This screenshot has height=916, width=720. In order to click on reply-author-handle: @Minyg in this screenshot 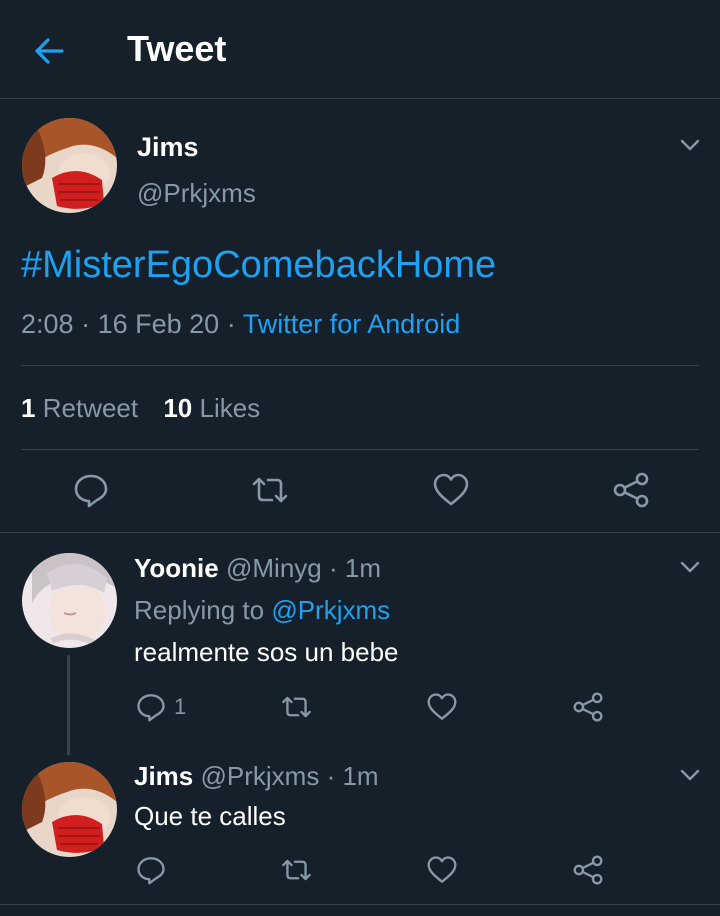, I will do `click(274, 568)`.